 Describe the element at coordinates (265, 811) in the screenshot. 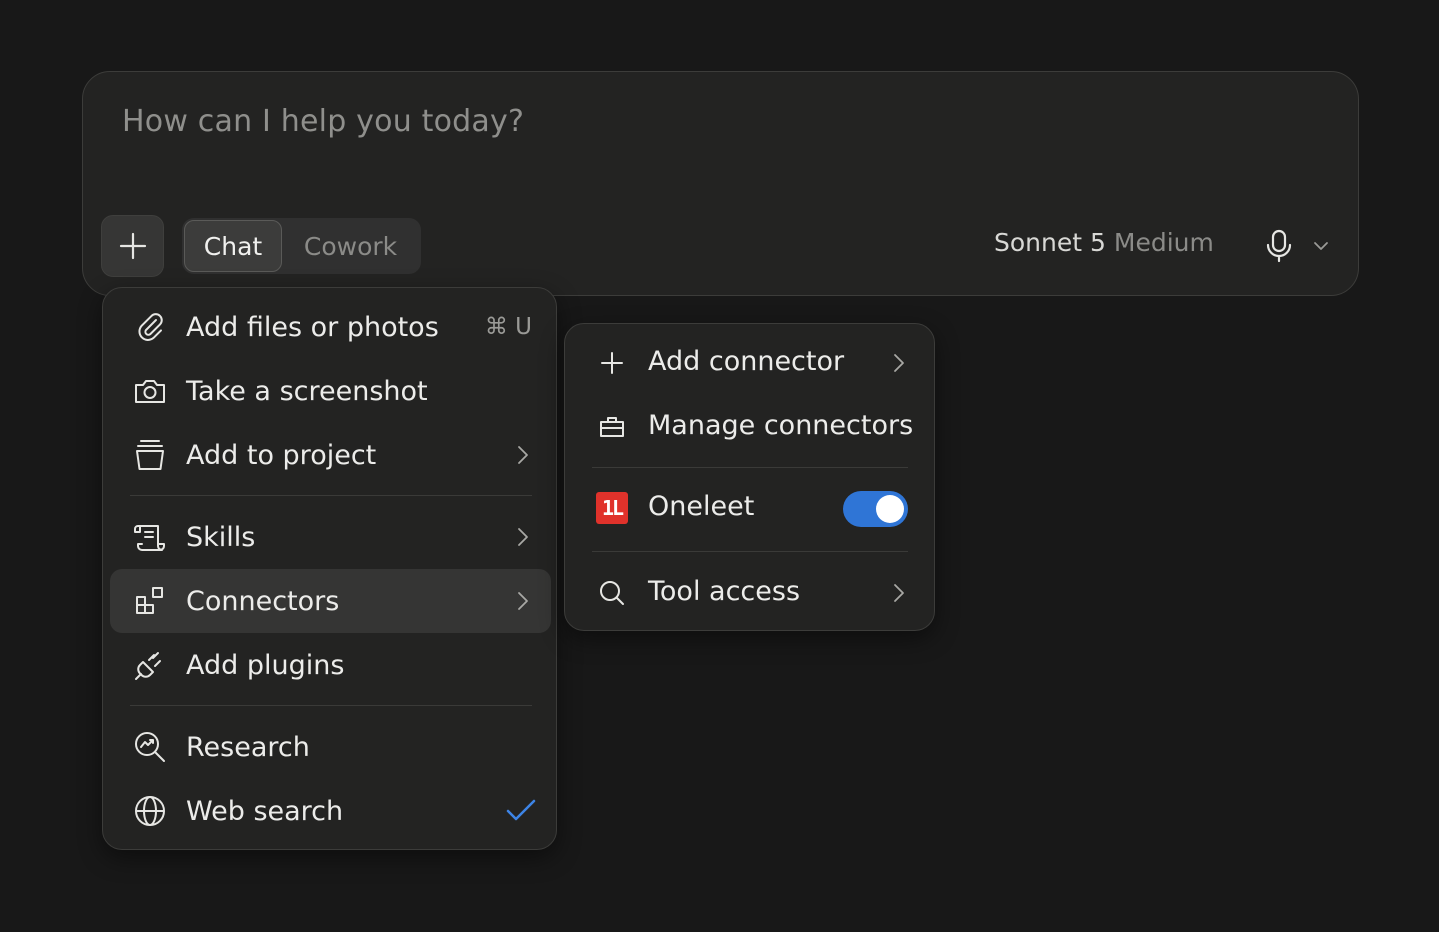

I see `menu-item-label: Web search` at that location.